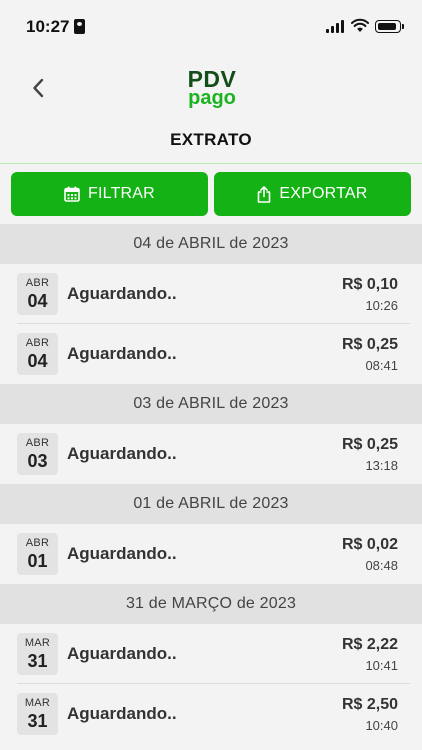 The height and width of the screenshot is (750, 422). I want to click on chevron-left-icon, so click(38, 88).